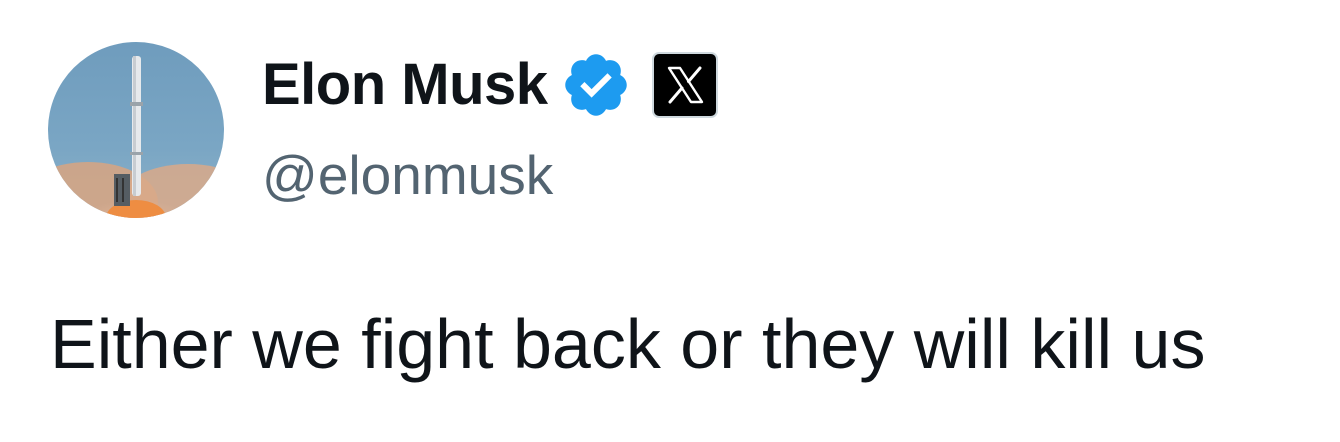 This screenshot has width=1340, height=442. Describe the element at coordinates (596, 85) in the screenshot. I see `verified-badge-icon` at that location.